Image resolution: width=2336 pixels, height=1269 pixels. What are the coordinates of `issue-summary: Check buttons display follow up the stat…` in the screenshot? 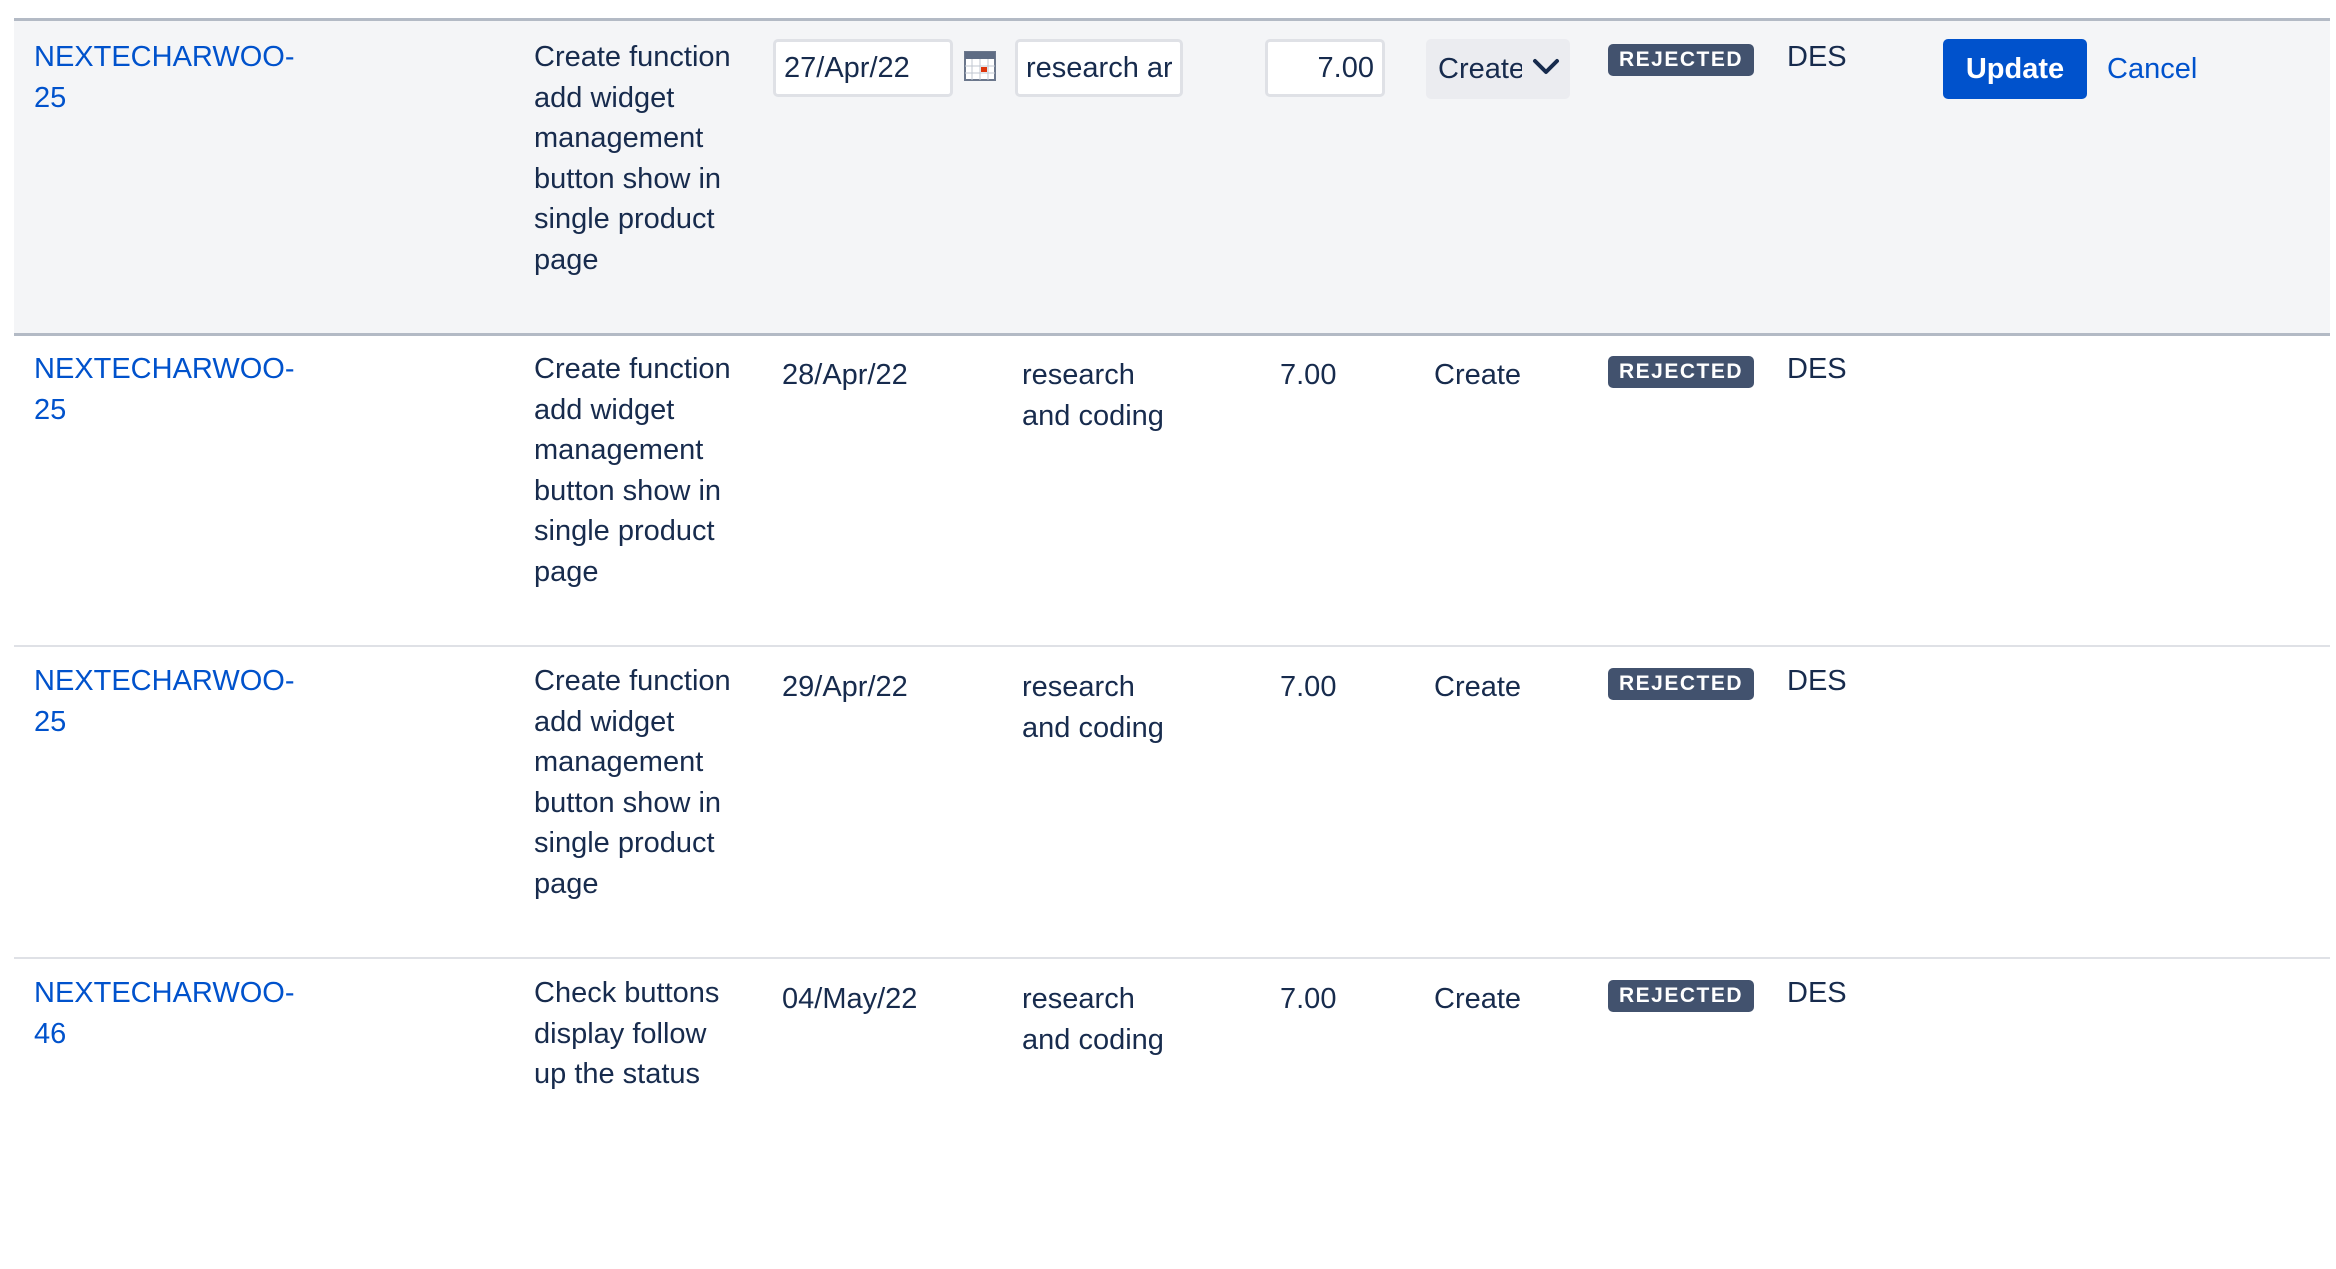 It's located at (627, 1033).